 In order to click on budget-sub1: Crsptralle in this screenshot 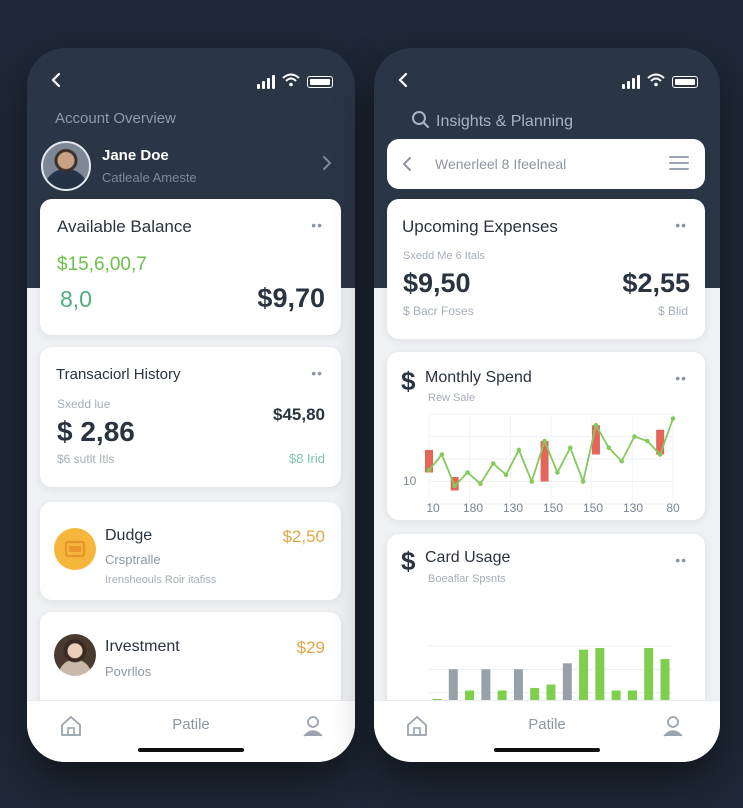, I will do `click(133, 559)`.